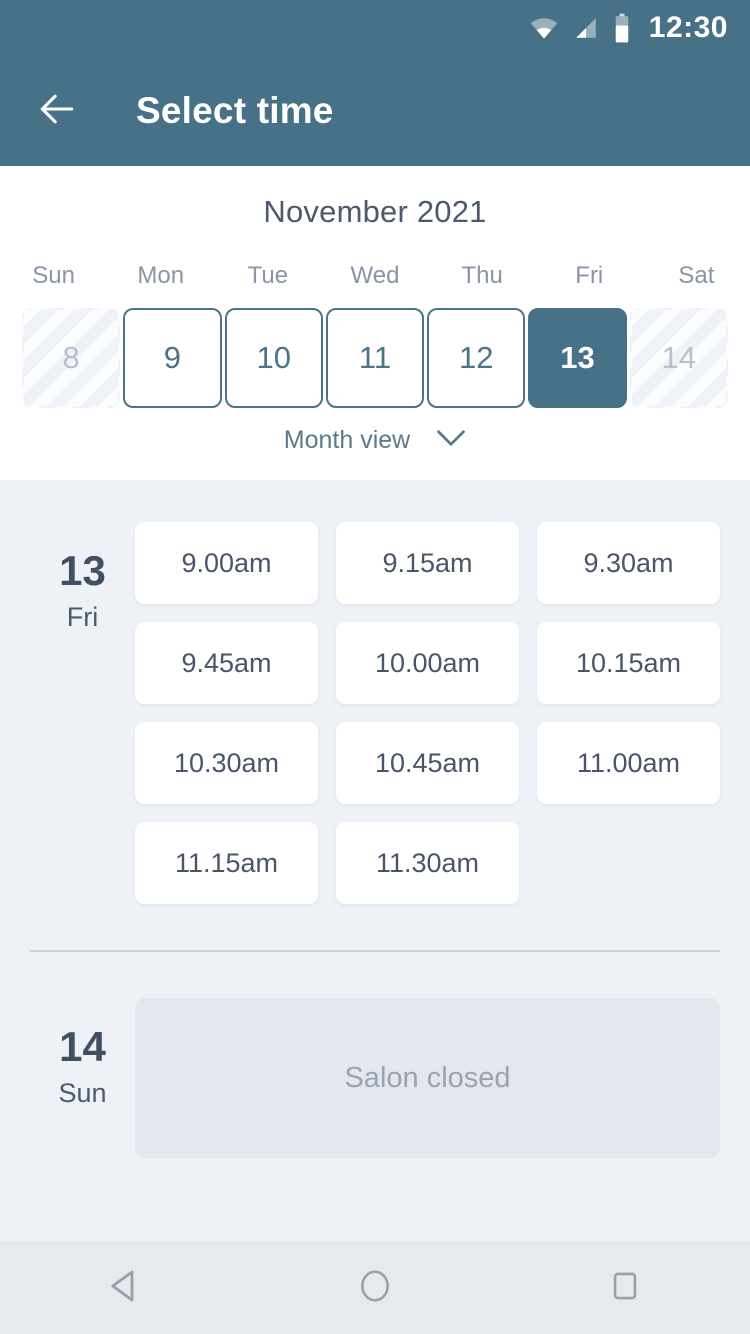  Describe the element at coordinates (544, 28) in the screenshot. I see `wifi-icon` at that location.